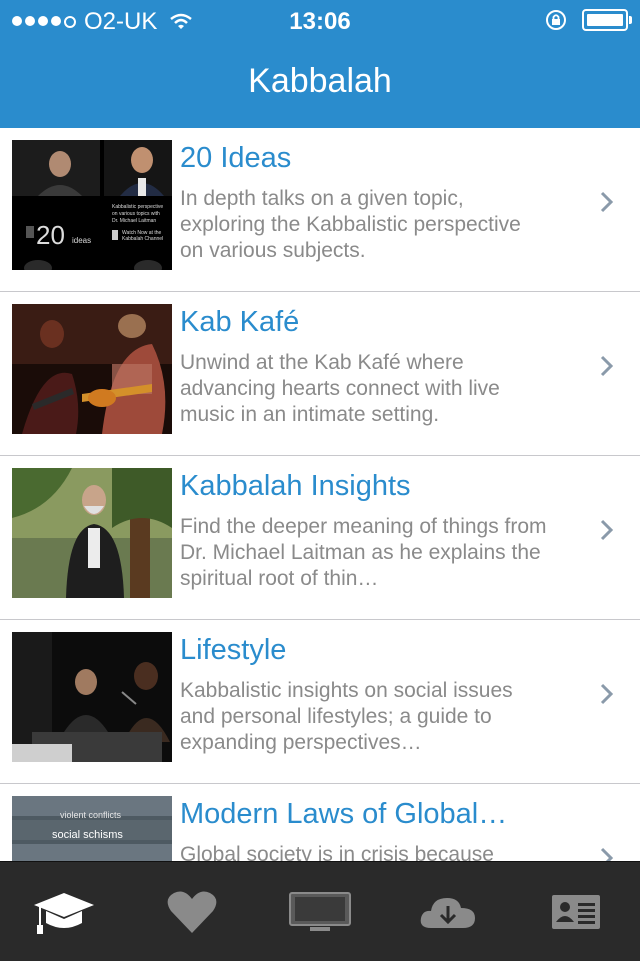 The height and width of the screenshot is (961, 640). I want to click on thumbnail-modern-laws: violent conflicts social schisms, so click(92, 828).